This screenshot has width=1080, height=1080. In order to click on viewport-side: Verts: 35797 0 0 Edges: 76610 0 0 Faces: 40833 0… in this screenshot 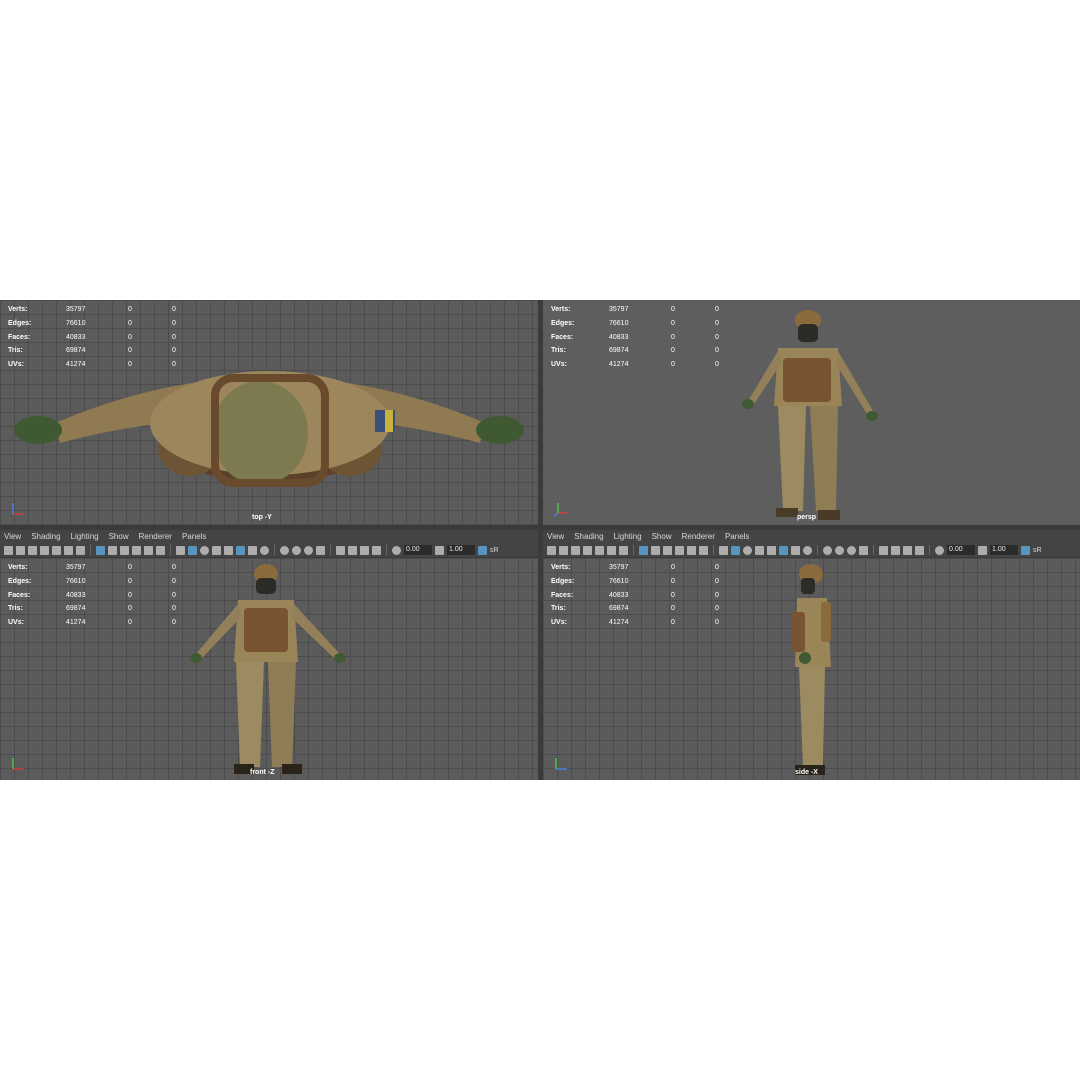, I will do `click(811, 669)`.